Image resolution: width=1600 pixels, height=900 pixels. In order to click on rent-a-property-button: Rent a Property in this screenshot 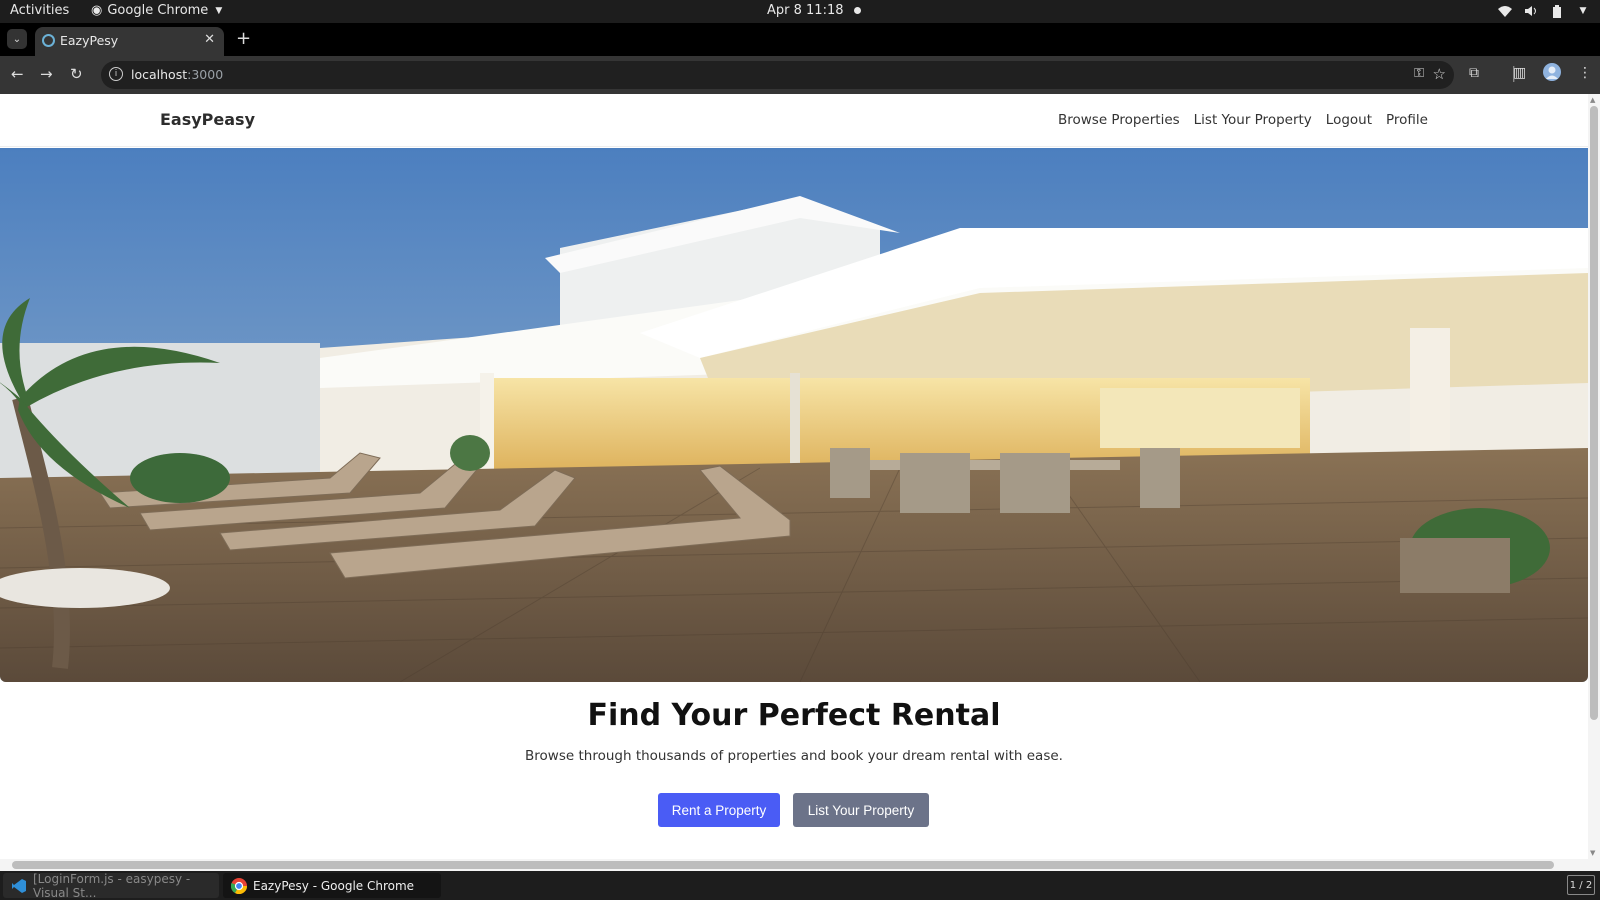, I will do `click(719, 810)`.